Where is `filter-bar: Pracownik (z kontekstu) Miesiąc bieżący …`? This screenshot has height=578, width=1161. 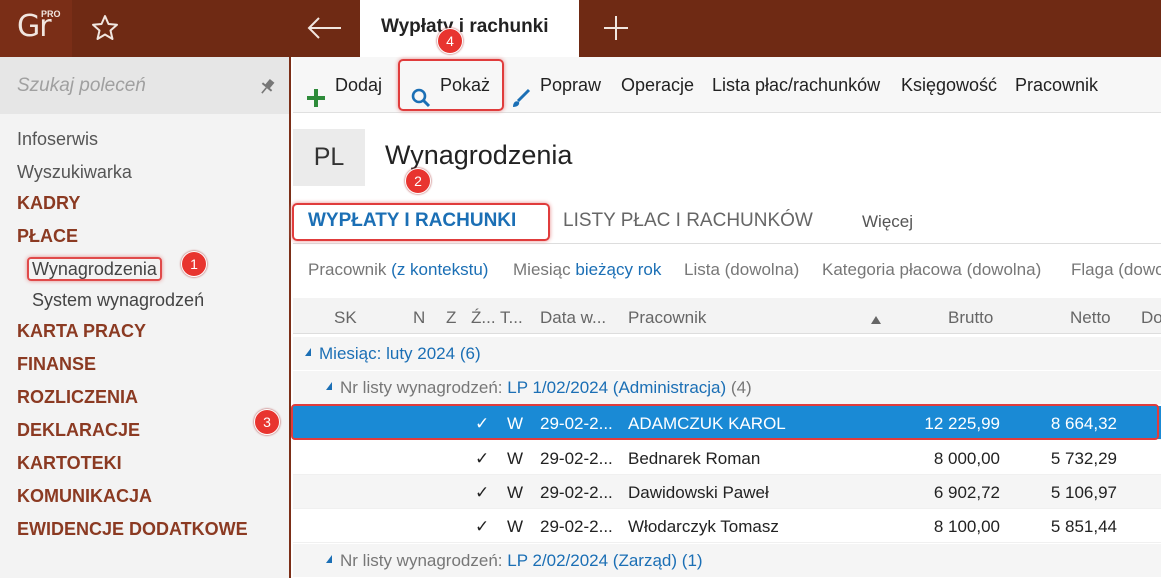 filter-bar: Pracownik (z kontekstu) Miesiąc bieżący … is located at coordinates (727, 270).